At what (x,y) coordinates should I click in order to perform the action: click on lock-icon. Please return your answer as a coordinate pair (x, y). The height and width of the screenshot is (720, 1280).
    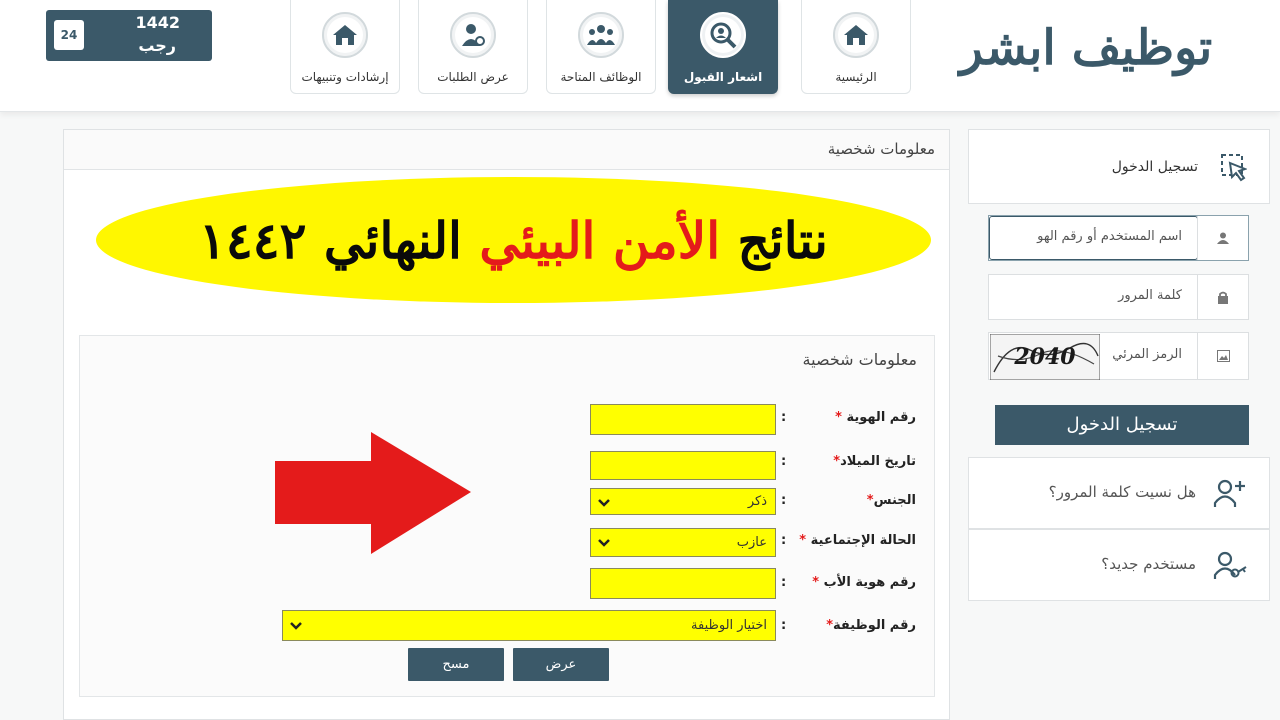
    Looking at the image, I should click on (1222, 297).